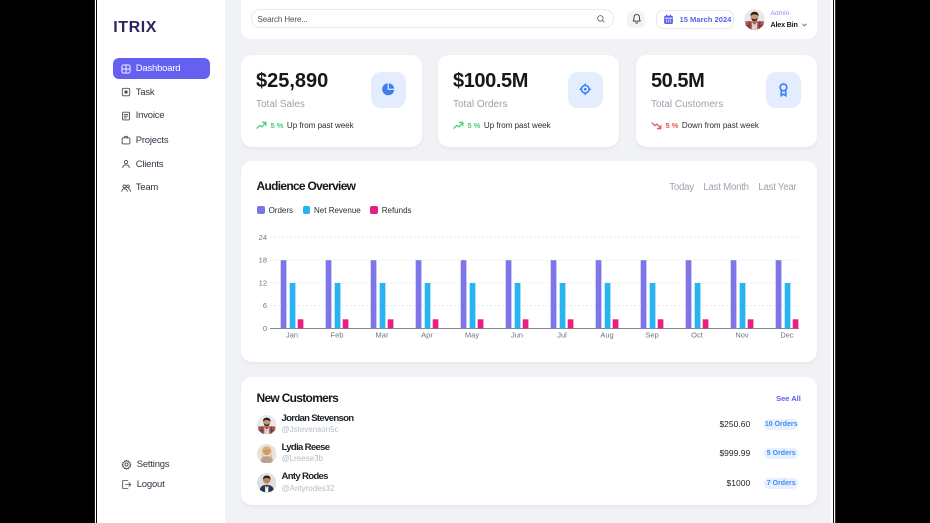  What do you see at coordinates (292, 334) in the screenshot?
I see `svg-text: Jan` at bounding box center [292, 334].